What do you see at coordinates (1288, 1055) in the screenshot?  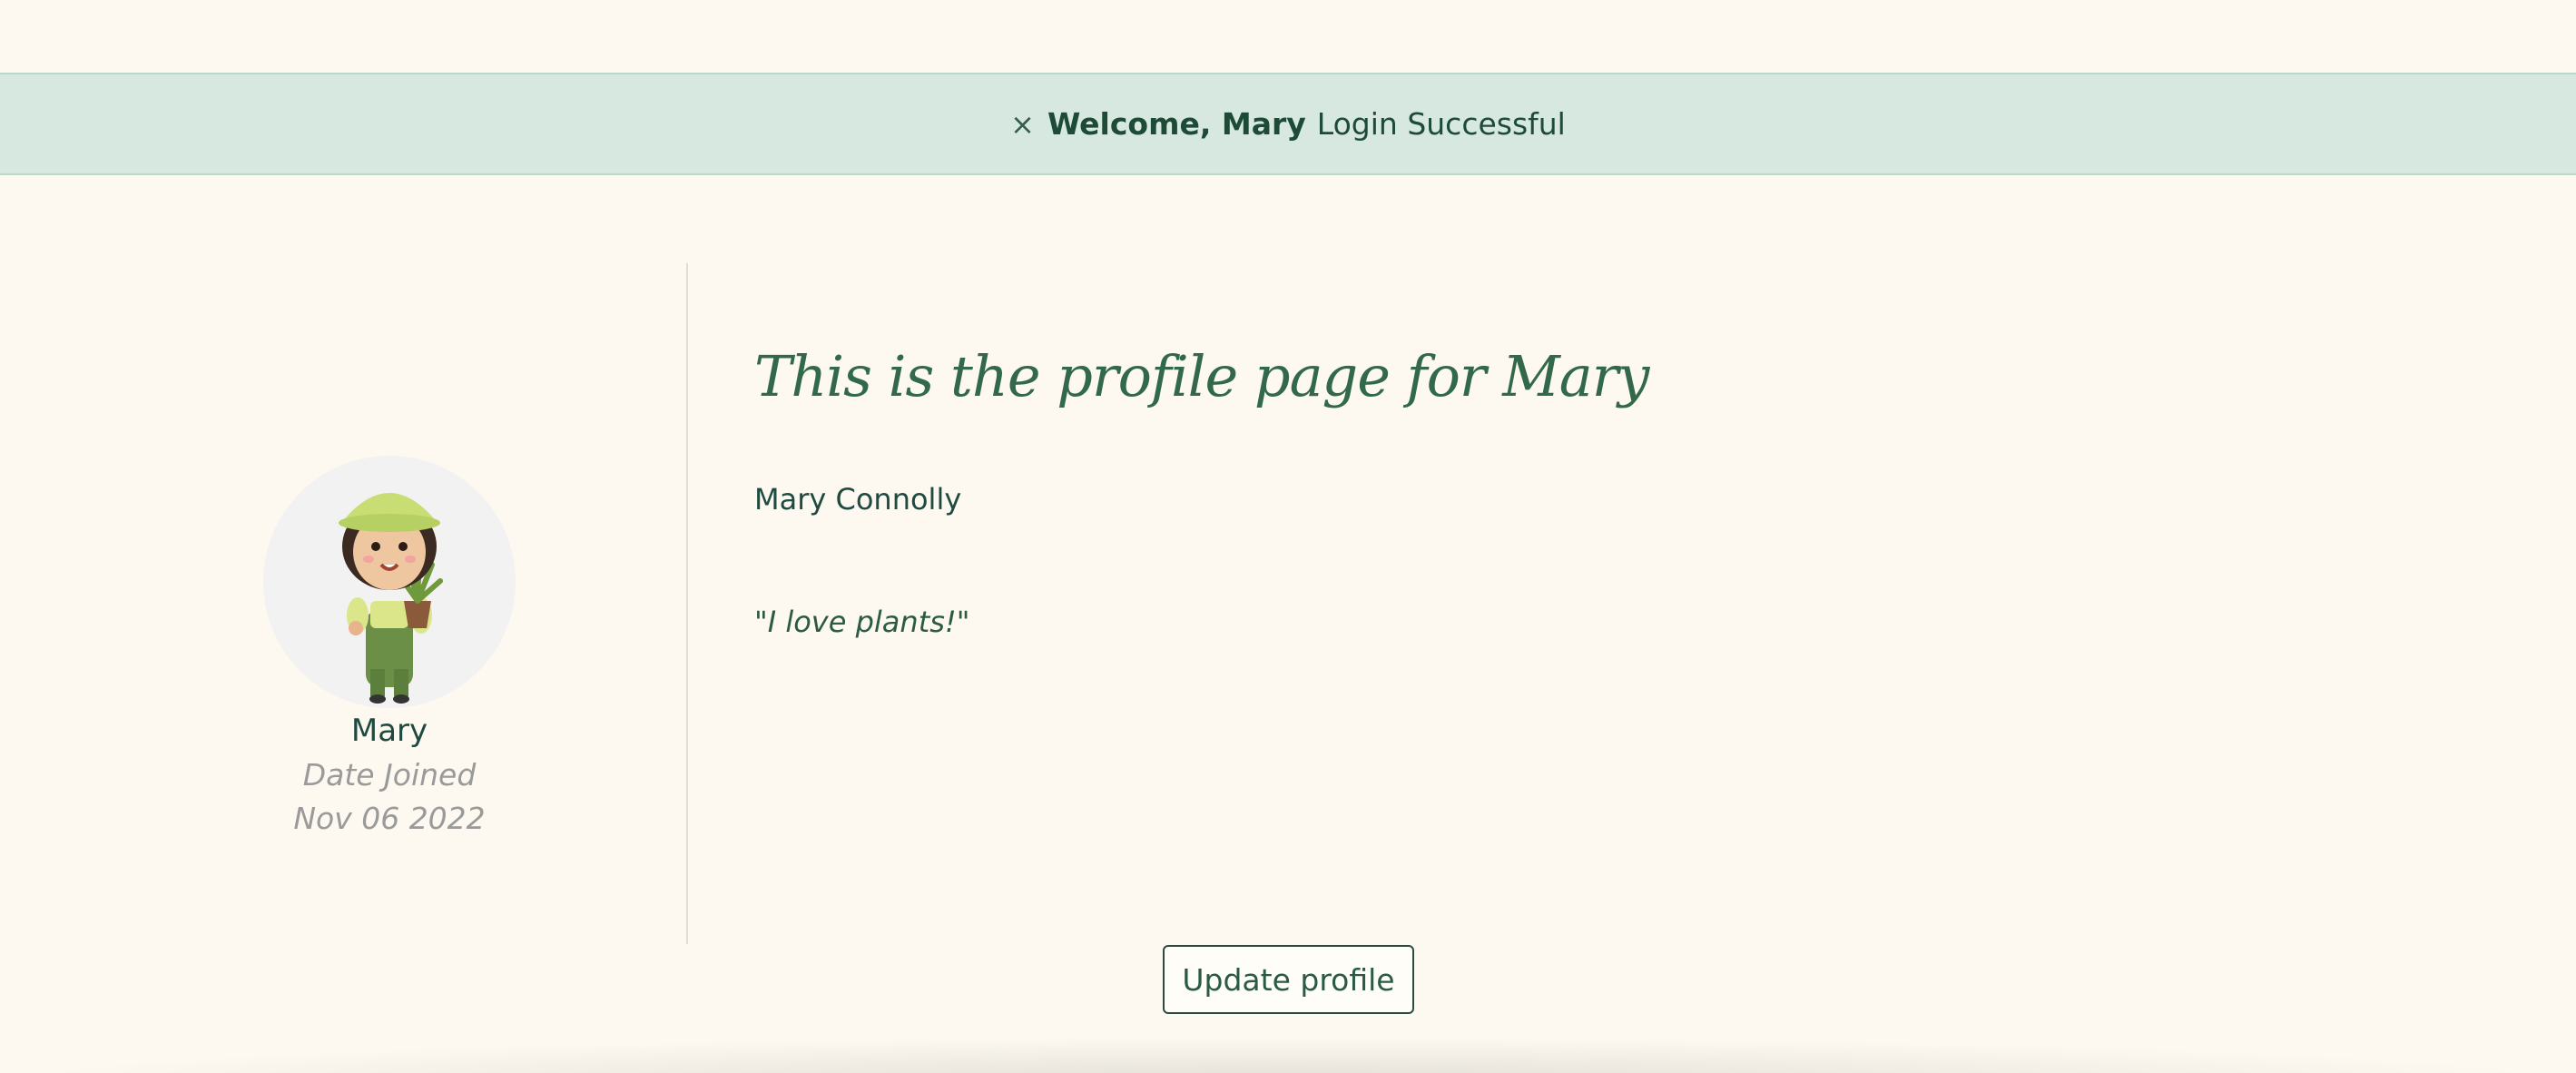 I see `page-bottom-shadow` at bounding box center [1288, 1055].